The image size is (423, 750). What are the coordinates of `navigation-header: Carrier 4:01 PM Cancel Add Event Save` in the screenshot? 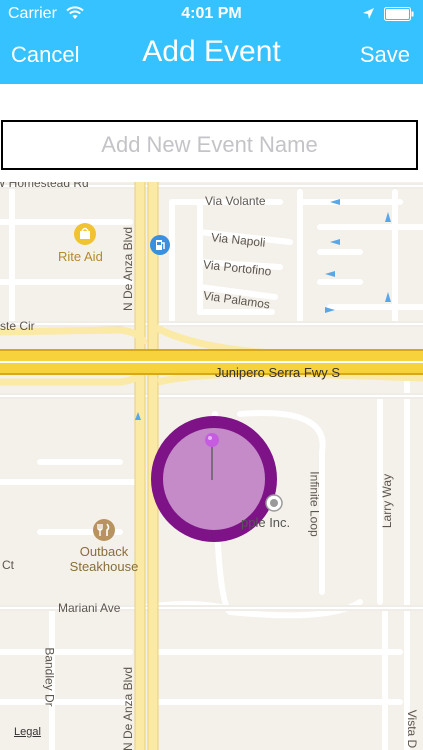 It's located at (211, 42).